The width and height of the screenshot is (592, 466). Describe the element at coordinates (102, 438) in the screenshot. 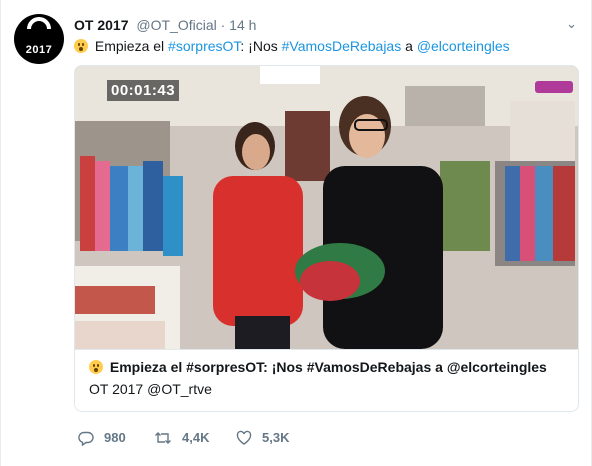

I see `reply-button: 980` at that location.